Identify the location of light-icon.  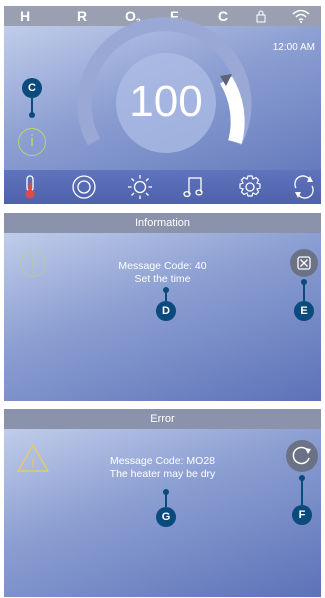
(140, 187).